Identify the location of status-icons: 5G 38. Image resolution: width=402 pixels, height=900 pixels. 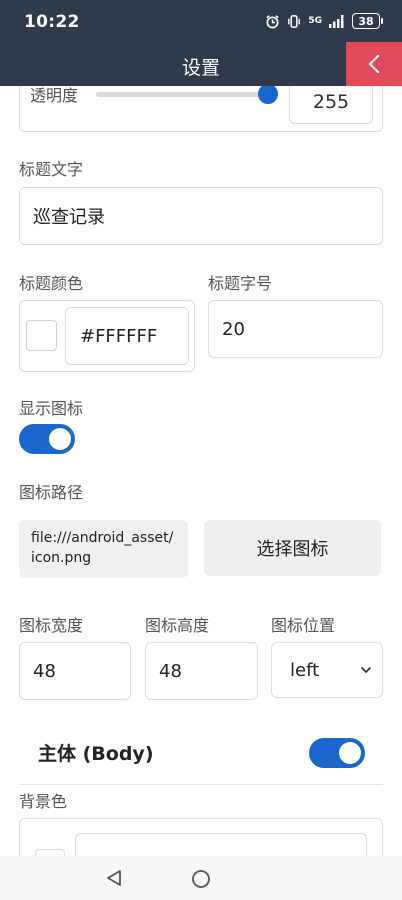
(324, 21).